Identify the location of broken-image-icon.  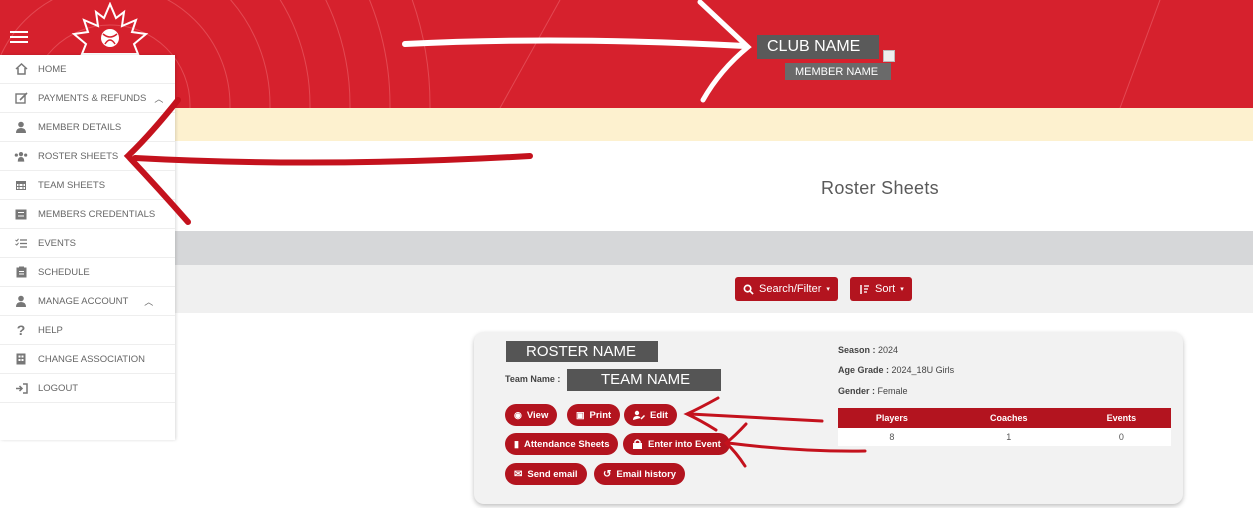
(889, 56).